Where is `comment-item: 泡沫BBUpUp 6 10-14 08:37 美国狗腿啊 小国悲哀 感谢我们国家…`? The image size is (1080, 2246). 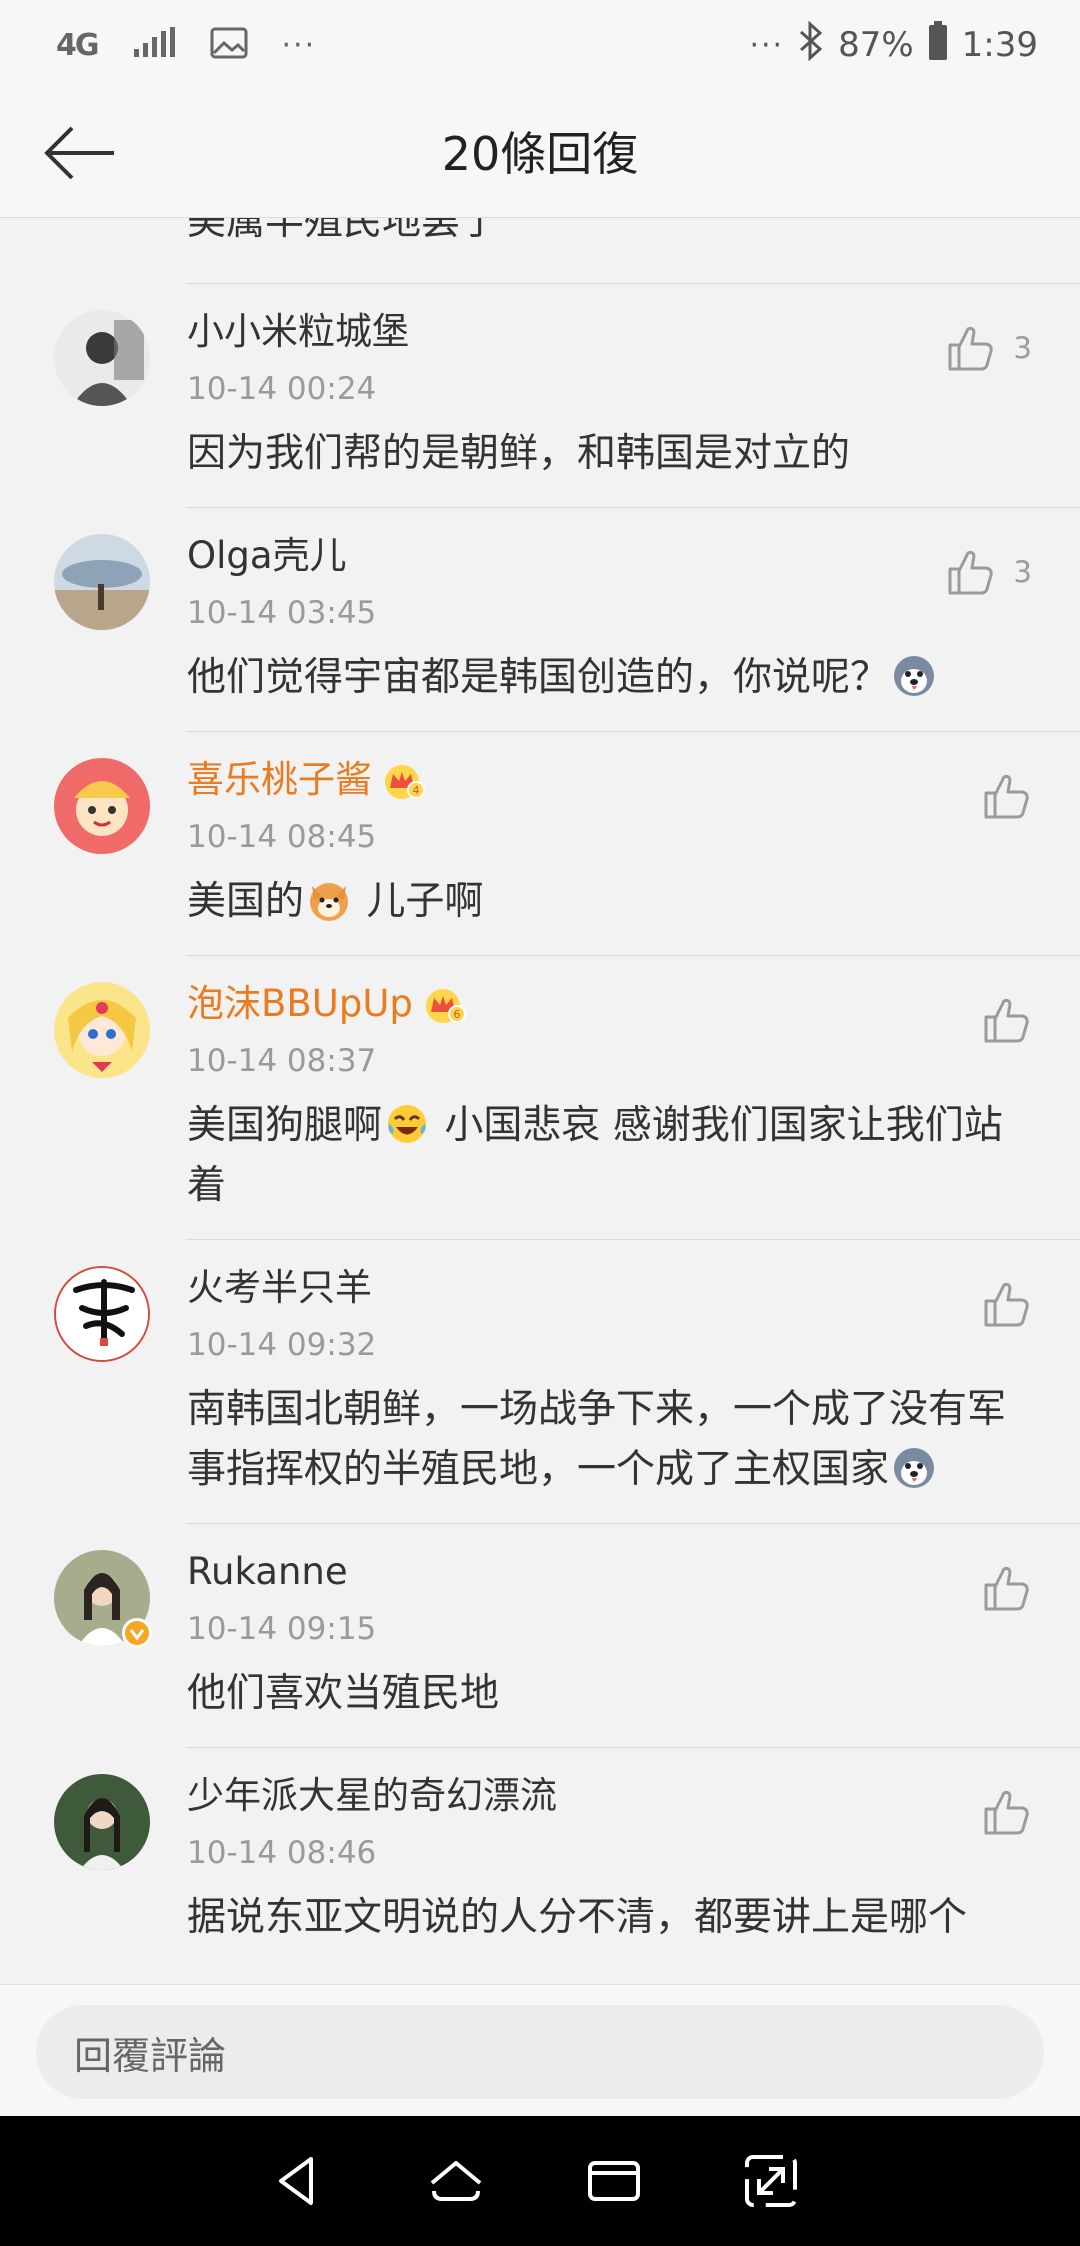 comment-item: 泡沫BBUpUp 6 10-14 08:37 美国狗腿啊 小国悲哀 感谢我们国家… is located at coordinates (540, 1098).